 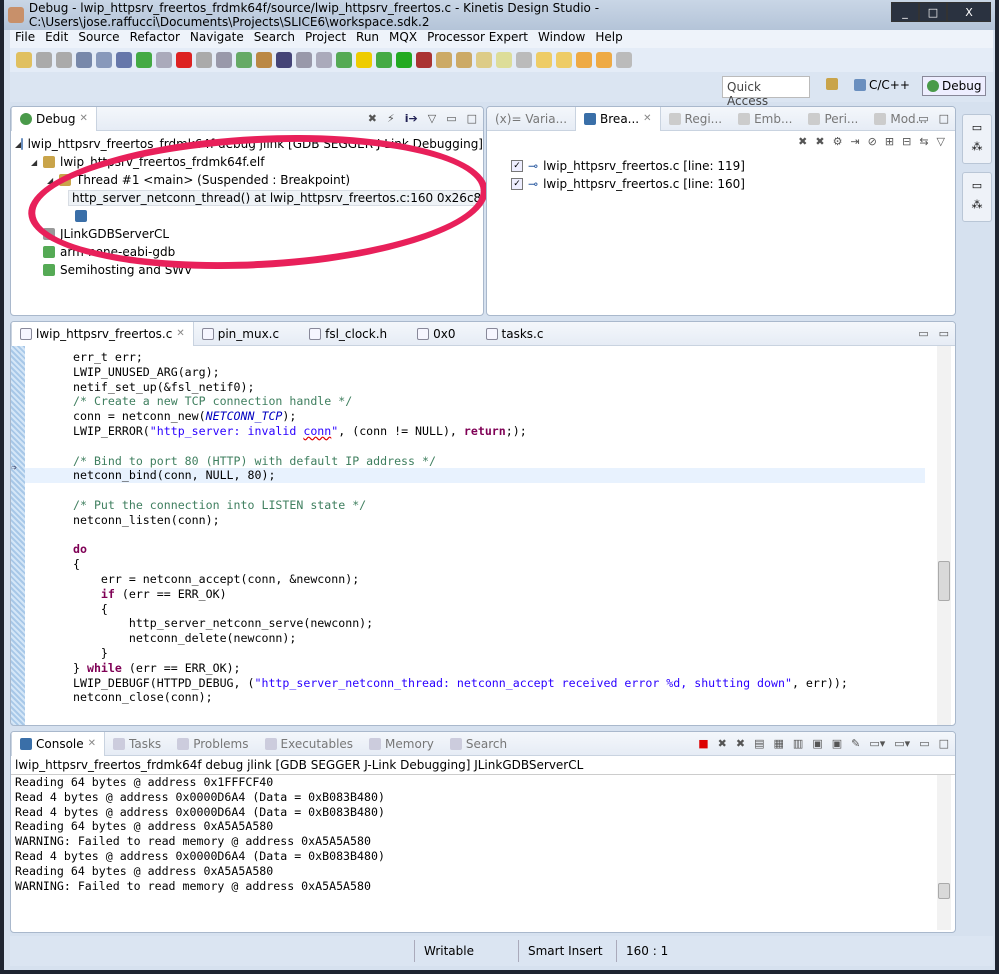 What do you see at coordinates (906, 141) in the screenshot?
I see `collapse-all-icon: ⊟` at bounding box center [906, 141].